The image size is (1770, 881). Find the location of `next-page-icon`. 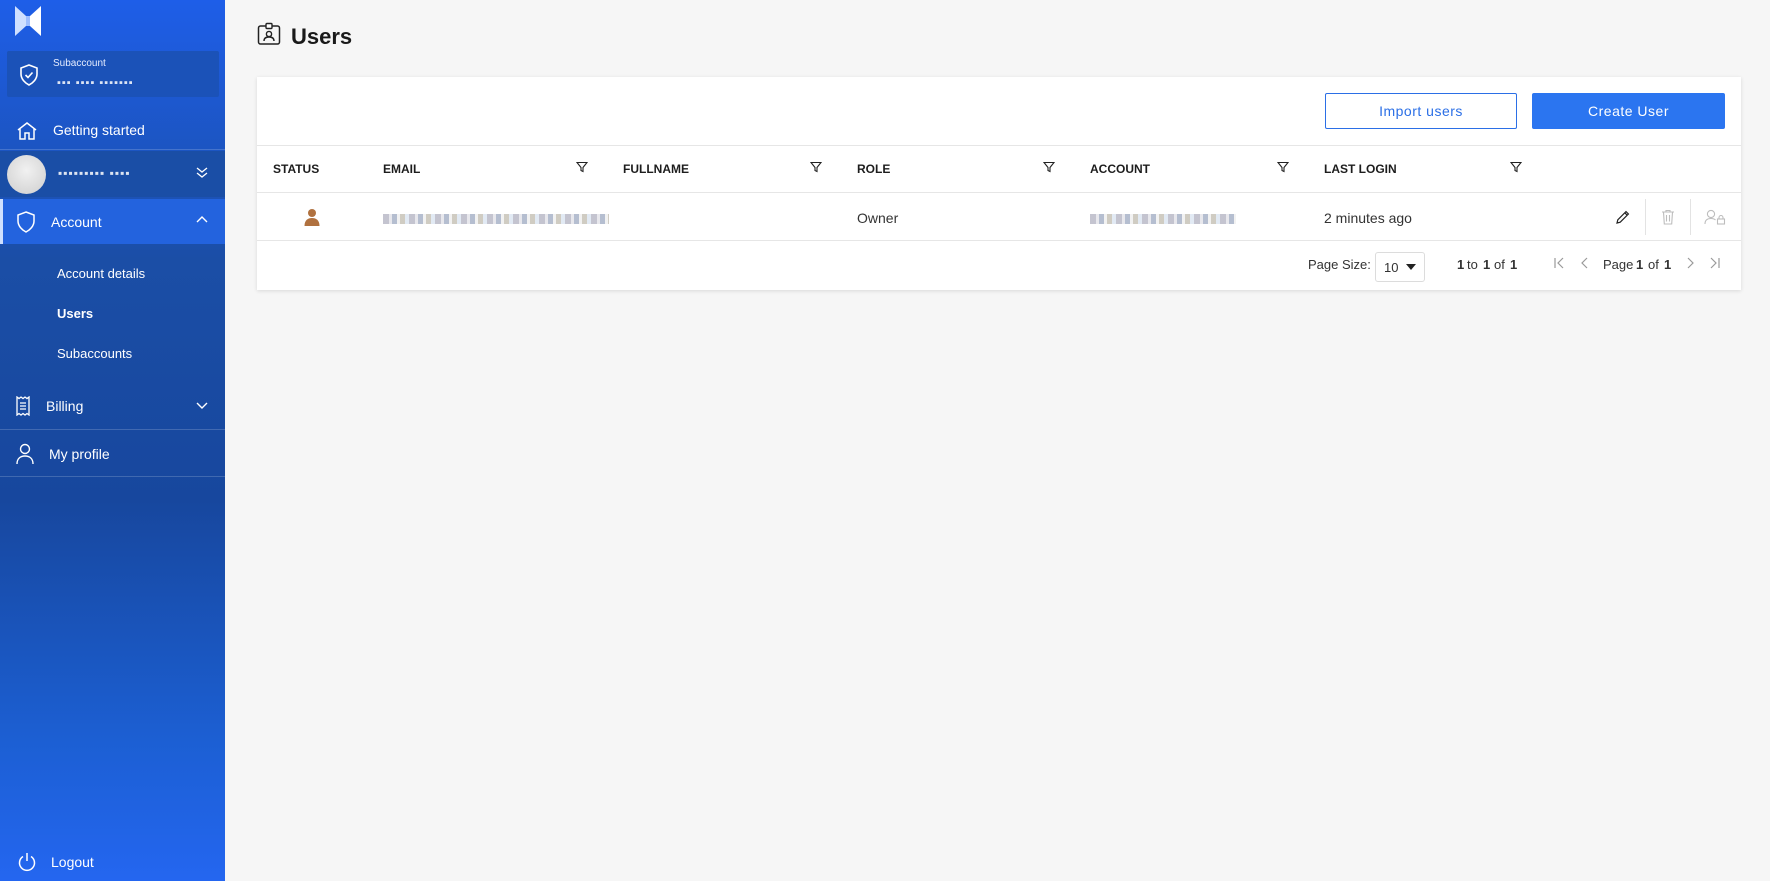

next-page-icon is located at coordinates (1690, 263).